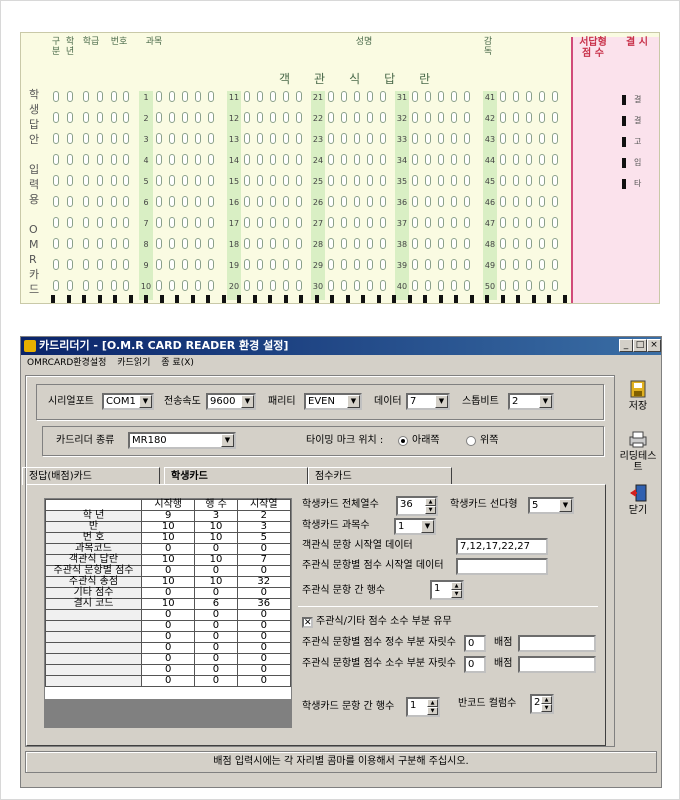 The image size is (680, 800). I want to click on maximize-button: □, so click(640, 345).